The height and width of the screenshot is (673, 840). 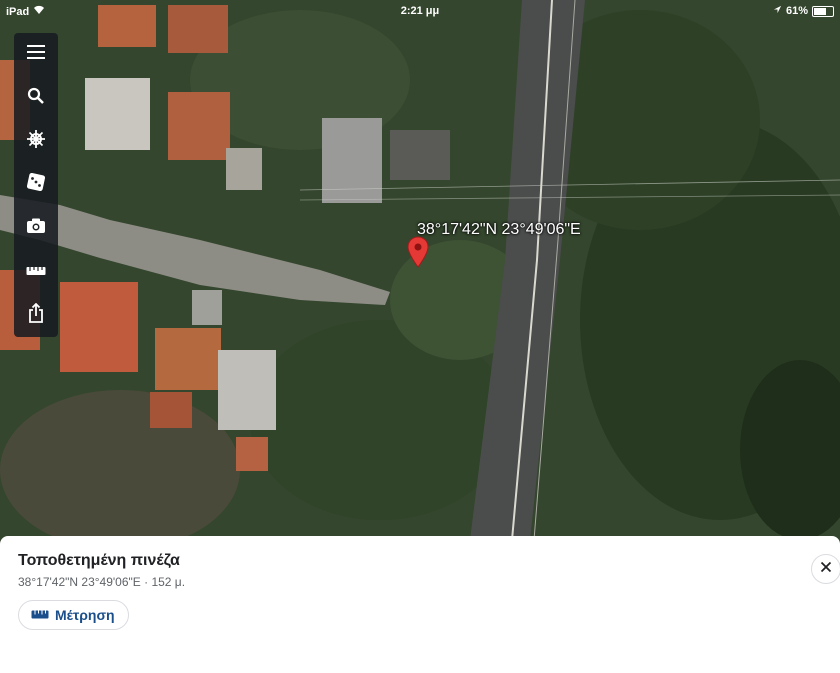 I want to click on status-bar: iPad 2:21 μμ 61%, so click(x=420, y=11).